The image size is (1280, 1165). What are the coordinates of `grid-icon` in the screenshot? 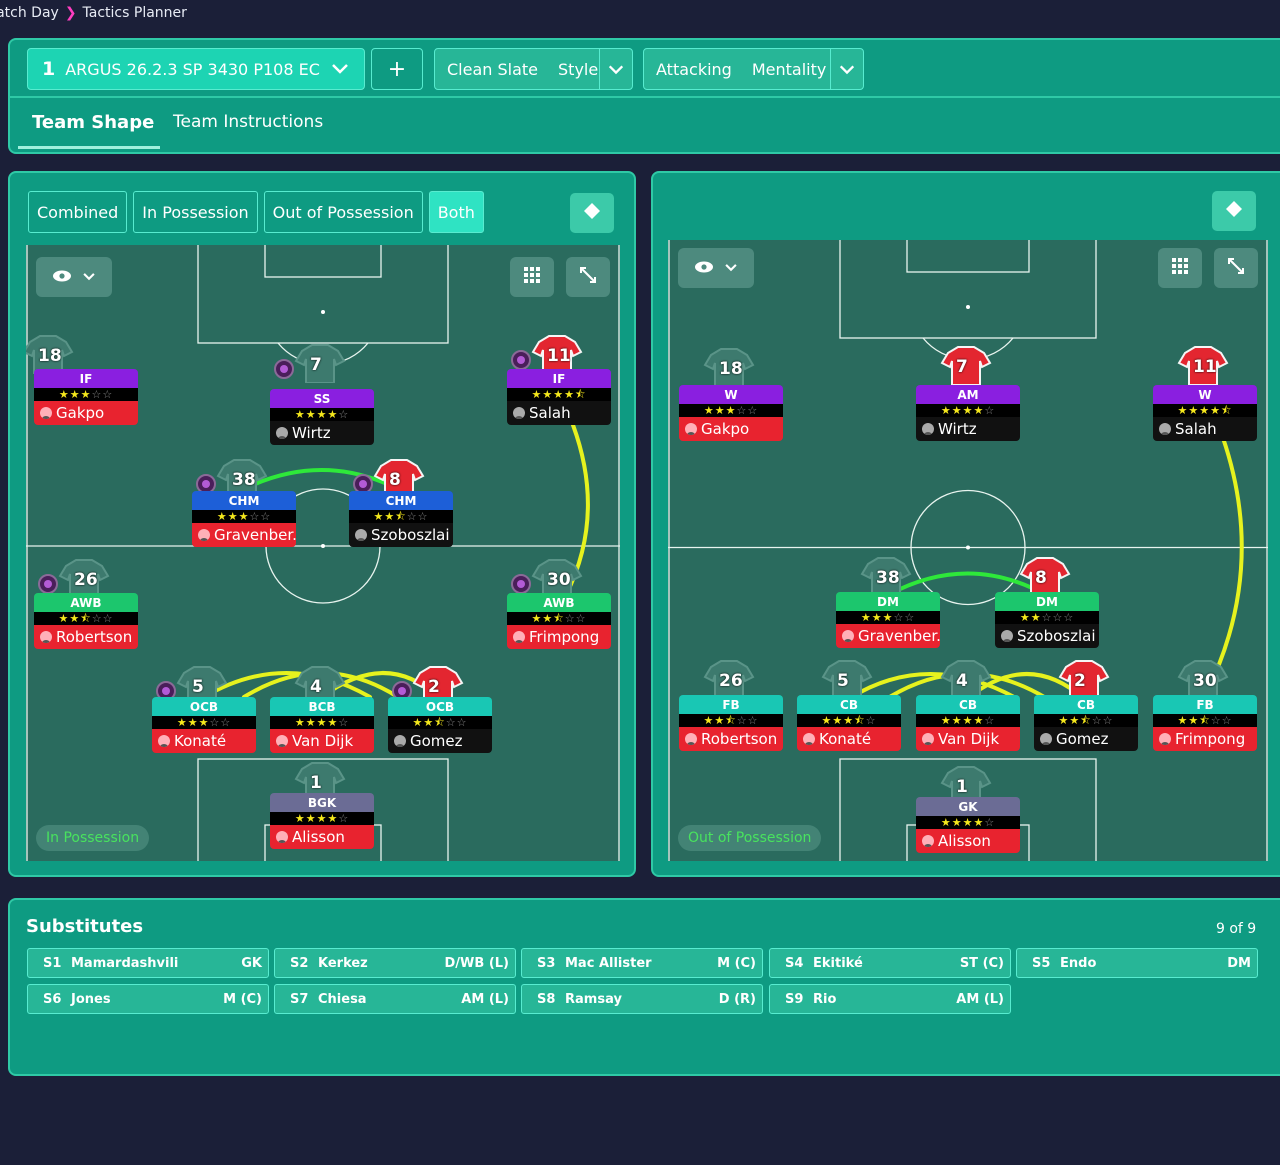 It's located at (532, 277).